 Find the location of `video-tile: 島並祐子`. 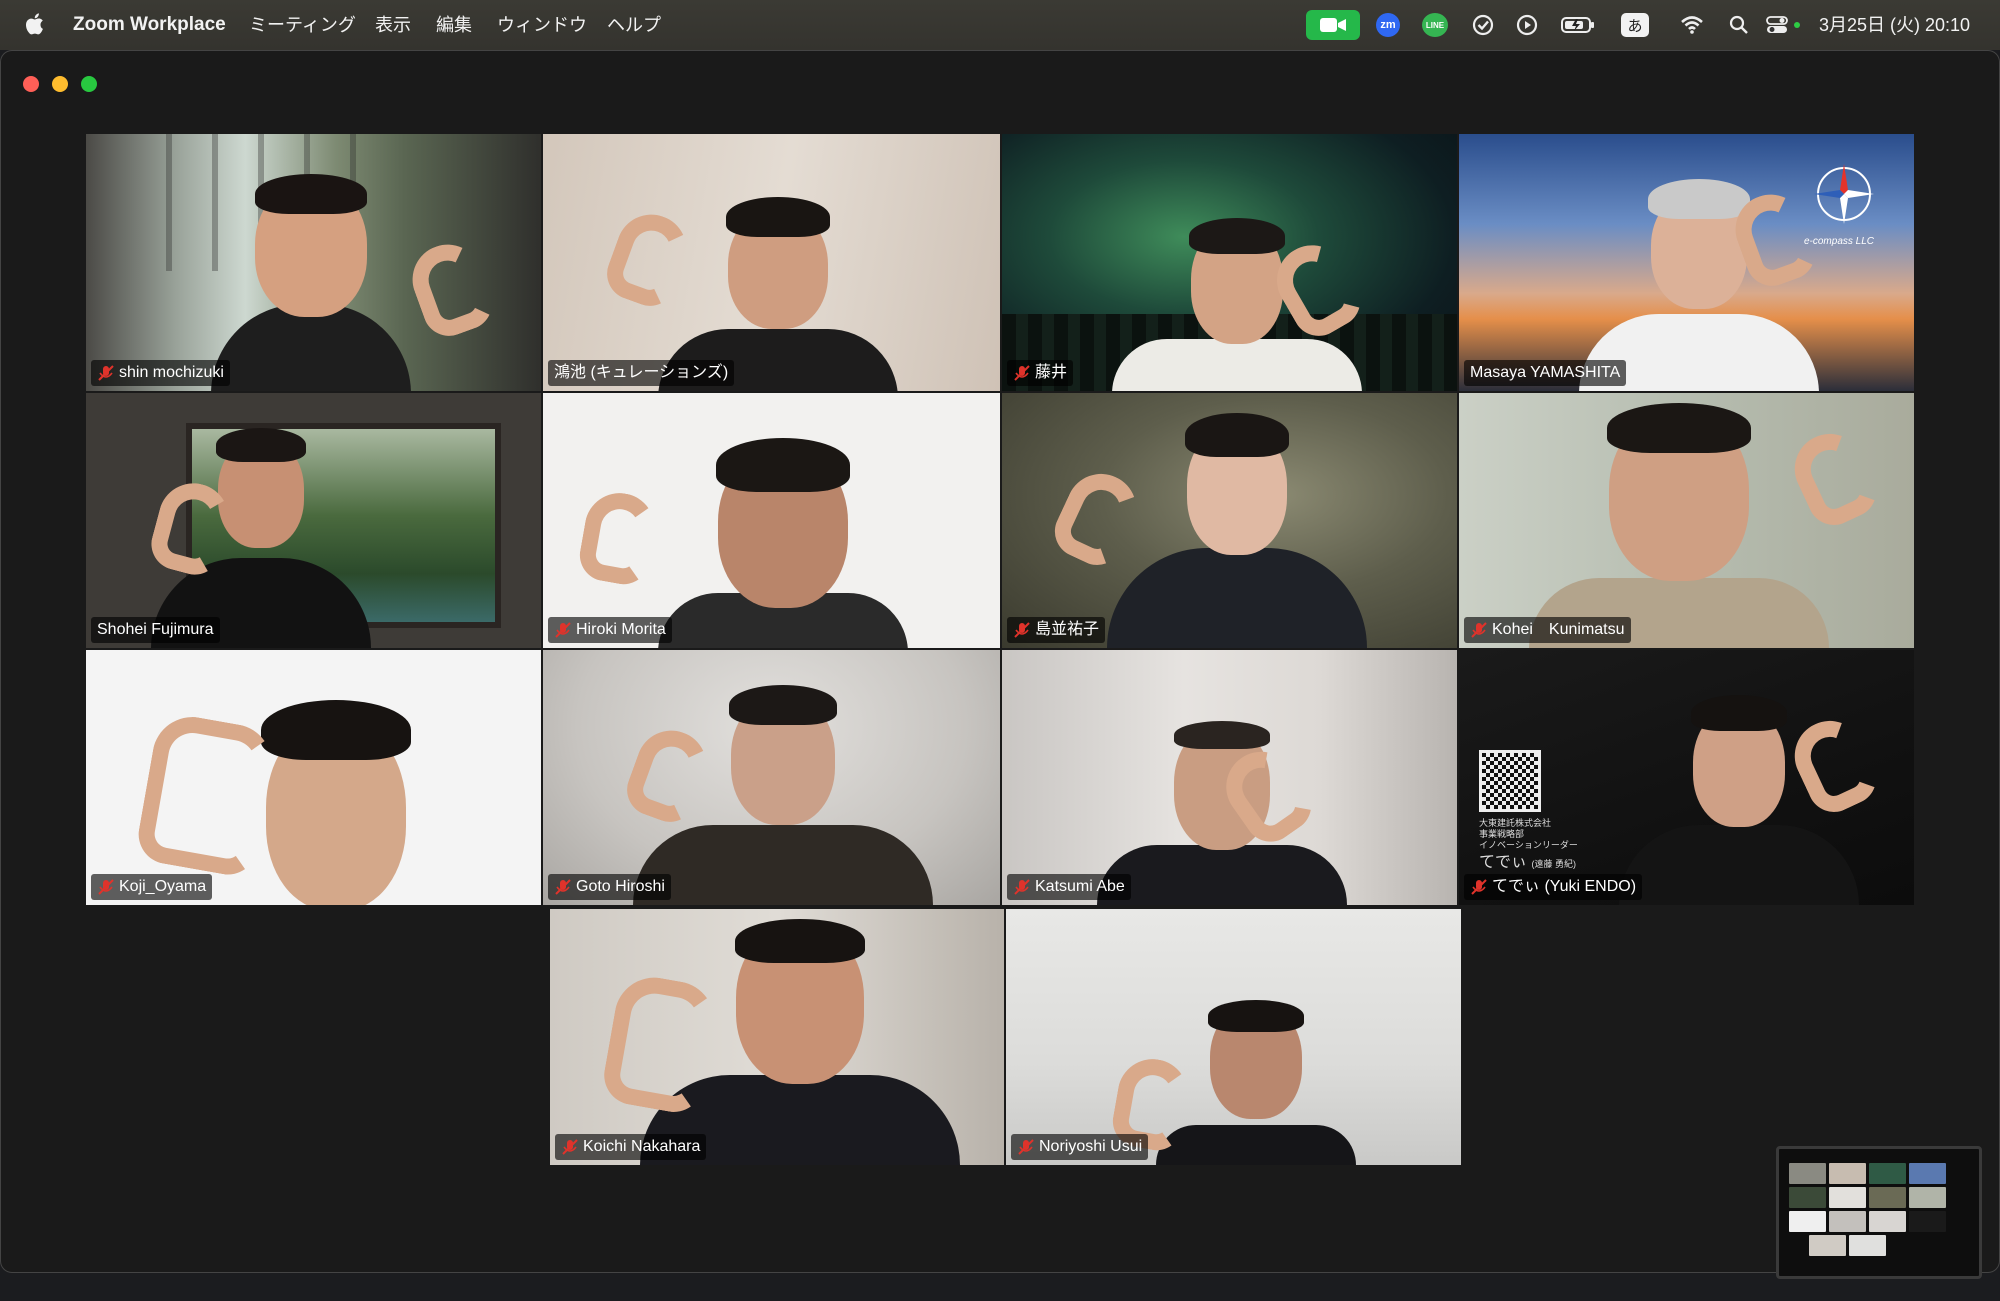

video-tile: 島並祐子 is located at coordinates (1229, 520).